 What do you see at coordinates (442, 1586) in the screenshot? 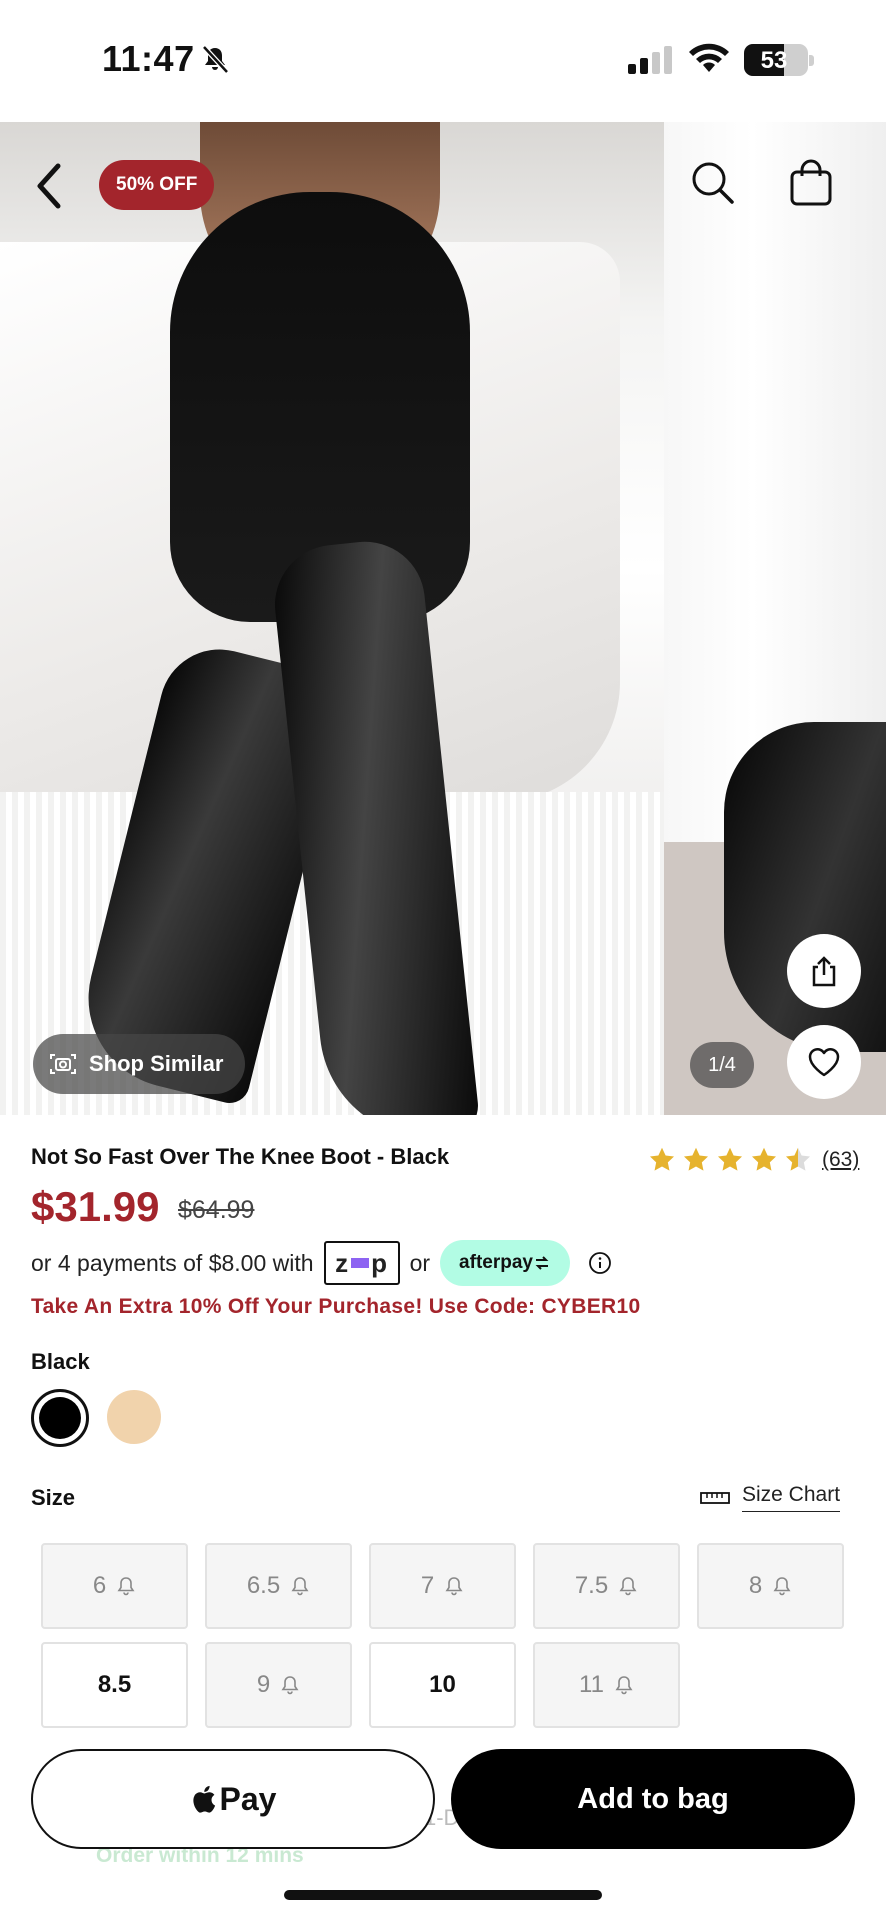
I see `size-option: 7` at bounding box center [442, 1586].